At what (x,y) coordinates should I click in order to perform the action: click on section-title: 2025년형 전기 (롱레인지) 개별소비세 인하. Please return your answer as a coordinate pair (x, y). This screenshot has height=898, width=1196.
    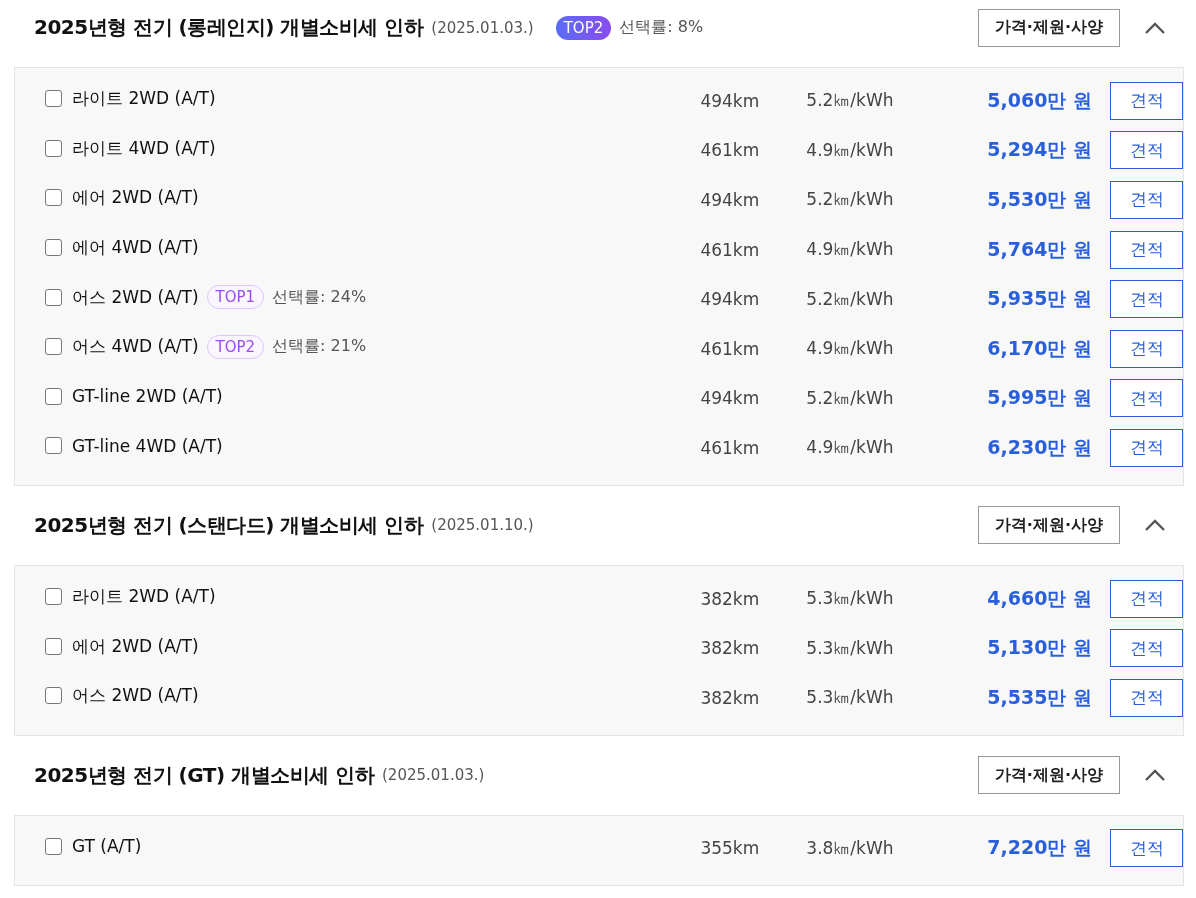
    Looking at the image, I should click on (229, 27).